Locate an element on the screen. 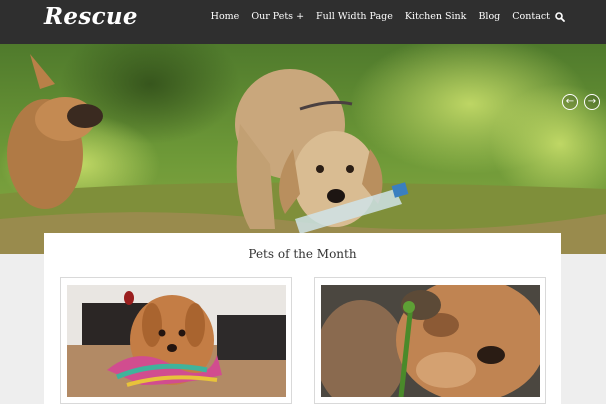 Image resolution: width=606 pixels, height=404 pixels. nav-item-home: Home is located at coordinates (225, 16).